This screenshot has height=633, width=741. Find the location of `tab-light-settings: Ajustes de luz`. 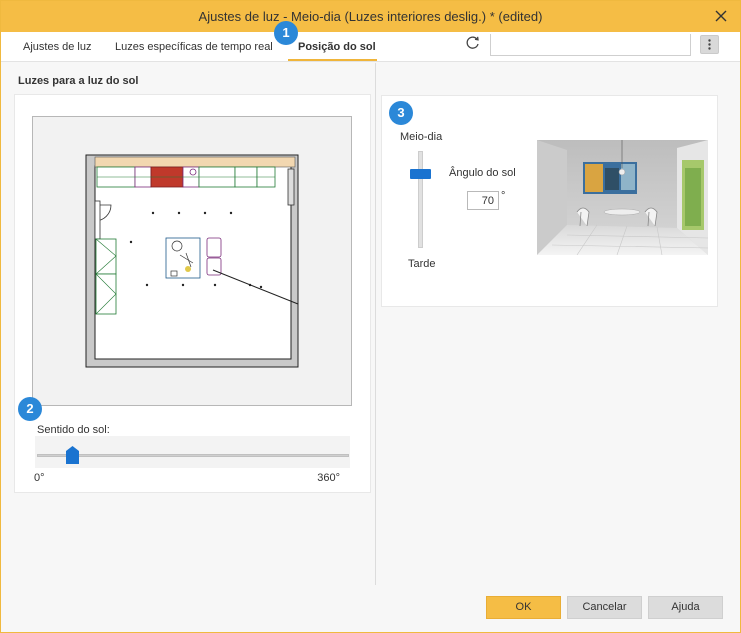

tab-light-settings: Ajustes de luz is located at coordinates (57, 47).